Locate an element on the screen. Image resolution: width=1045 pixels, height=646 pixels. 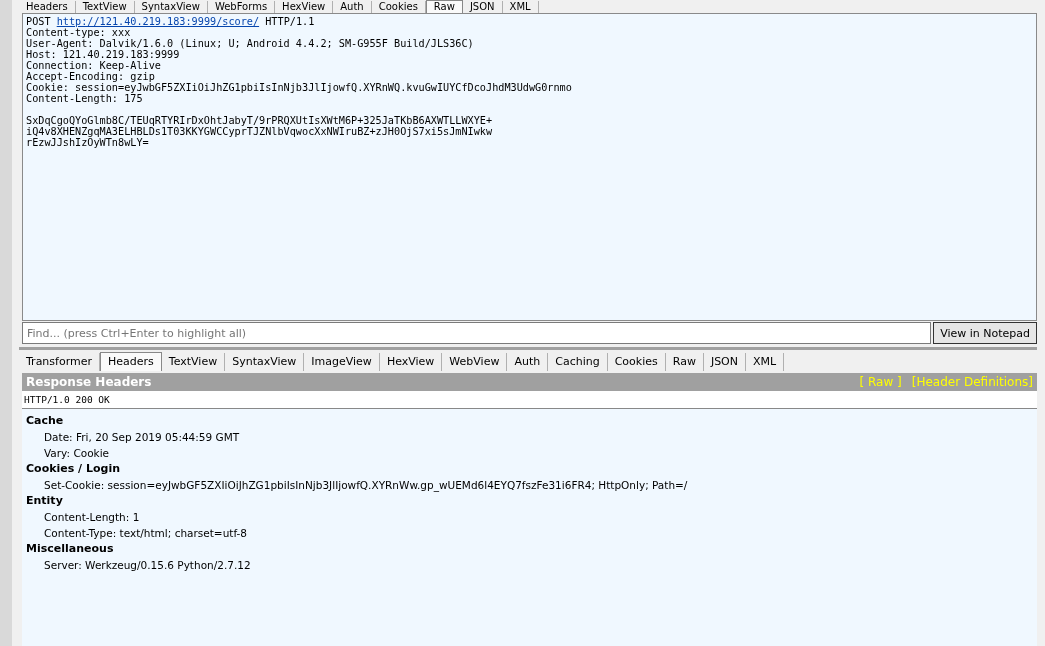
tab: Raw is located at coordinates (444, 6).